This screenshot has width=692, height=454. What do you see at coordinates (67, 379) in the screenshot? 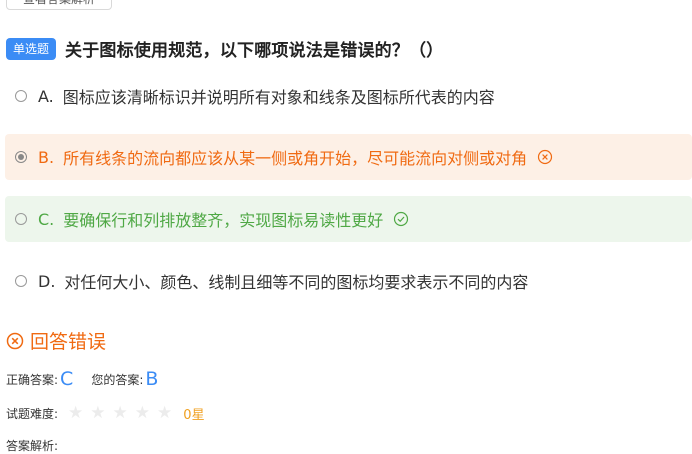
I see `correct-answer-value: C` at bounding box center [67, 379].